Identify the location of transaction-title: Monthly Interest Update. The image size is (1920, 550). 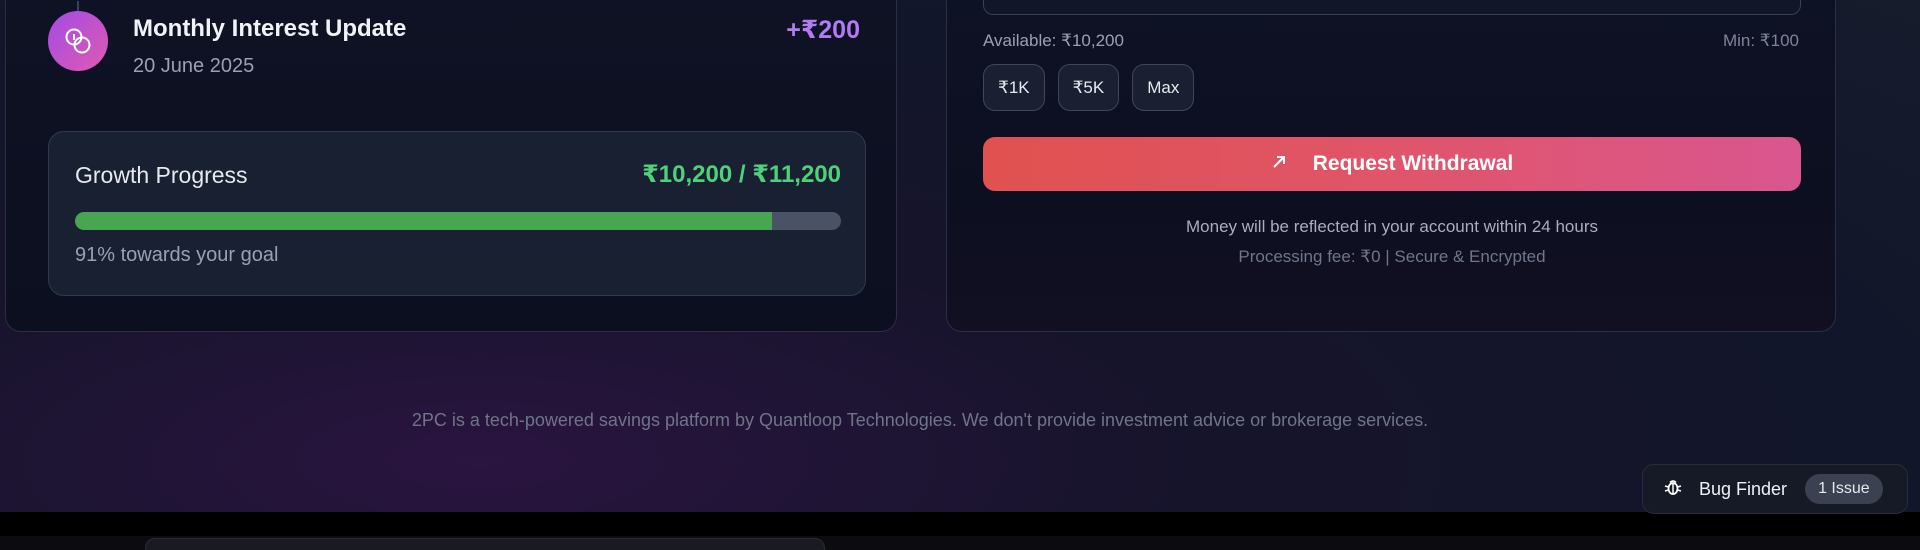
(270, 28).